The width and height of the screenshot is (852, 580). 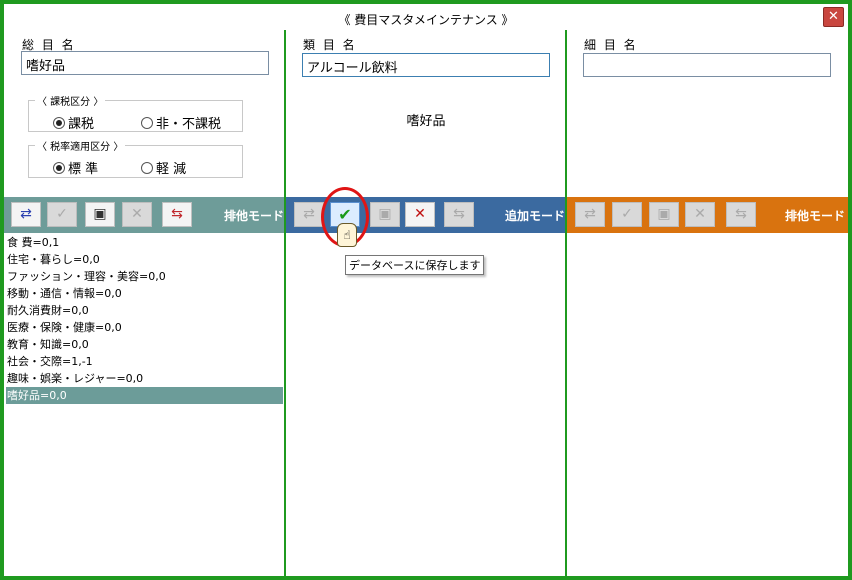 I want to click on rate-radio-reduced: 軽 減, so click(x=163, y=167).